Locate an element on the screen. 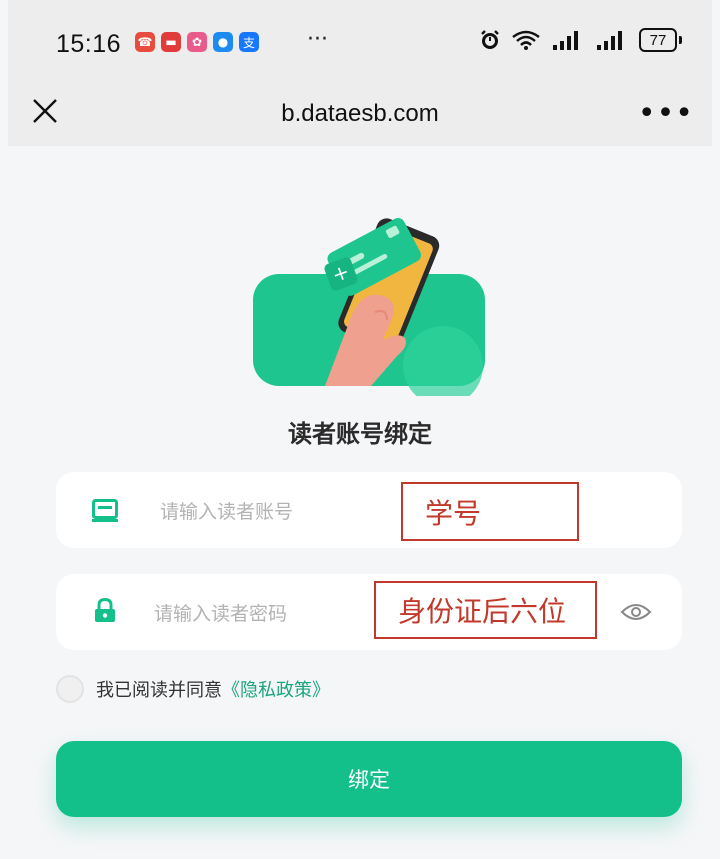 This screenshot has height=859, width=720. eye-icon is located at coordinates (636, 612).